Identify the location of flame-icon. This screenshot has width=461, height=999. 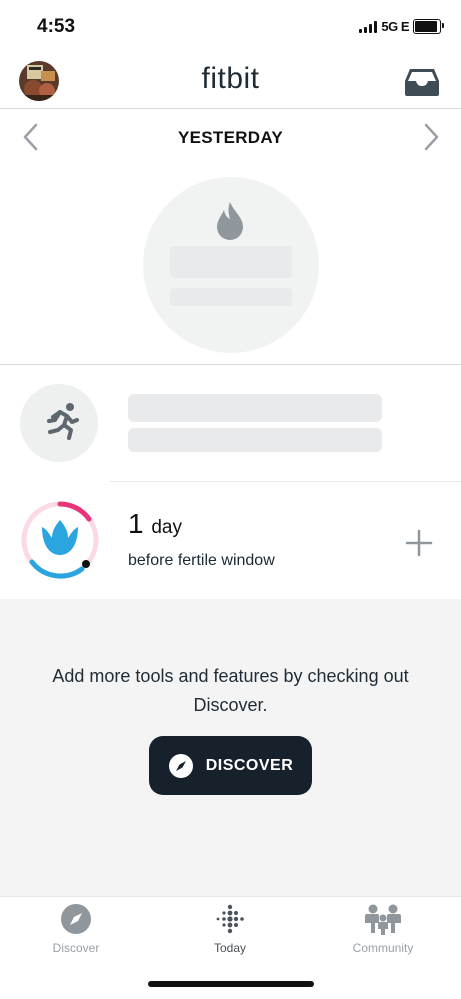
(230, 220).